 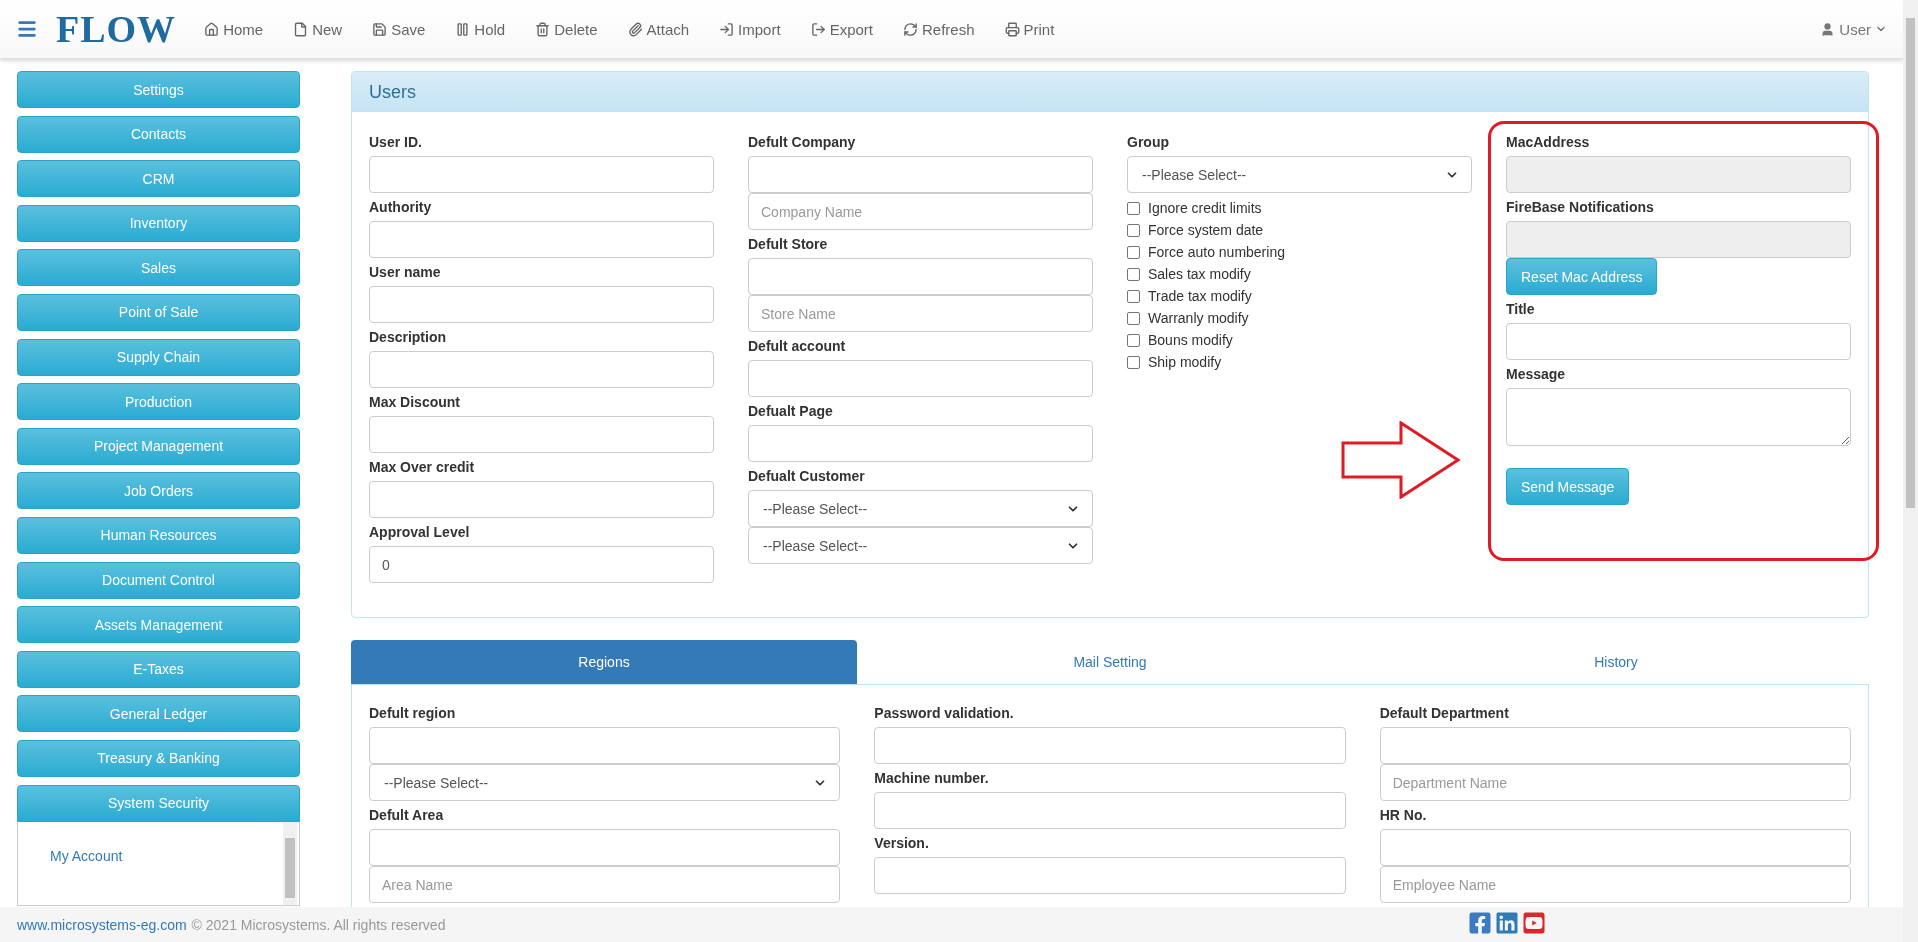 I want to click on field-label: Group, so click(x=1148, y=142).